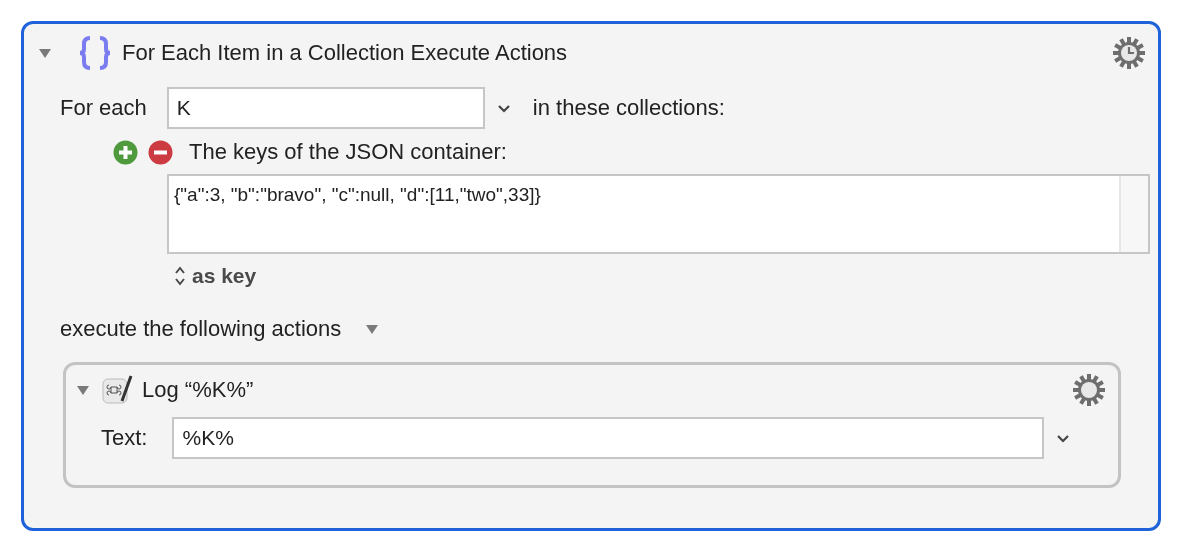  What do you see at coordinates (198, 390) in the screenshot?
I see `log-action-title: Log “%K%”` at bounding box center [198, 390].